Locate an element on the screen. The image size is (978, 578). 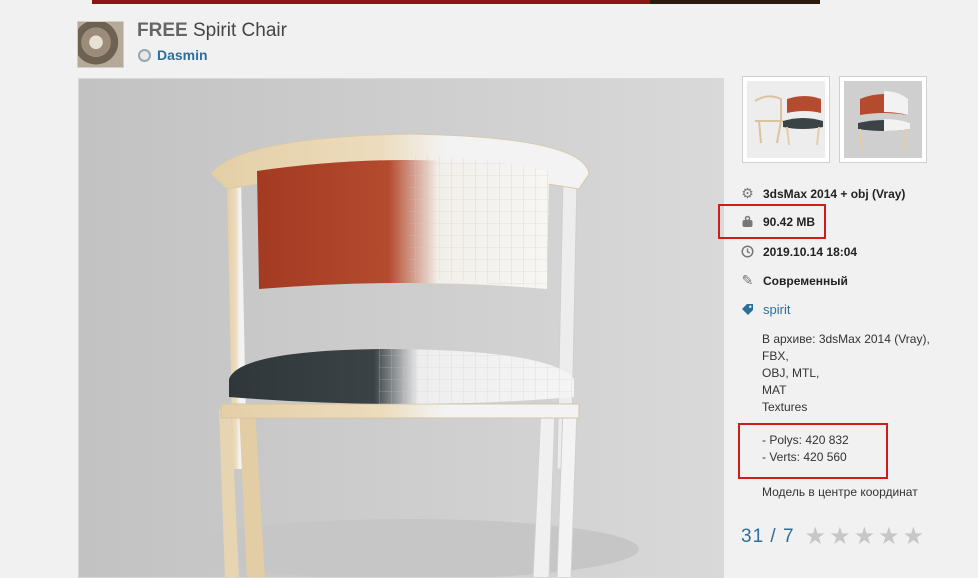
archive-line: Textures is located at coordinates (785, 407).